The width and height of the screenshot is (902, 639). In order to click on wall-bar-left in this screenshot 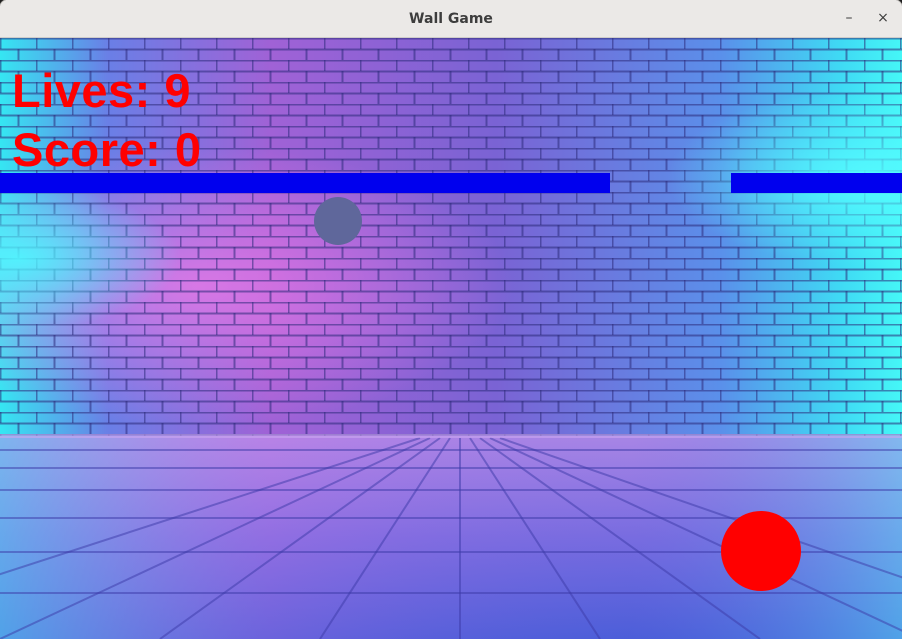, I will do `click(305, 183)`.